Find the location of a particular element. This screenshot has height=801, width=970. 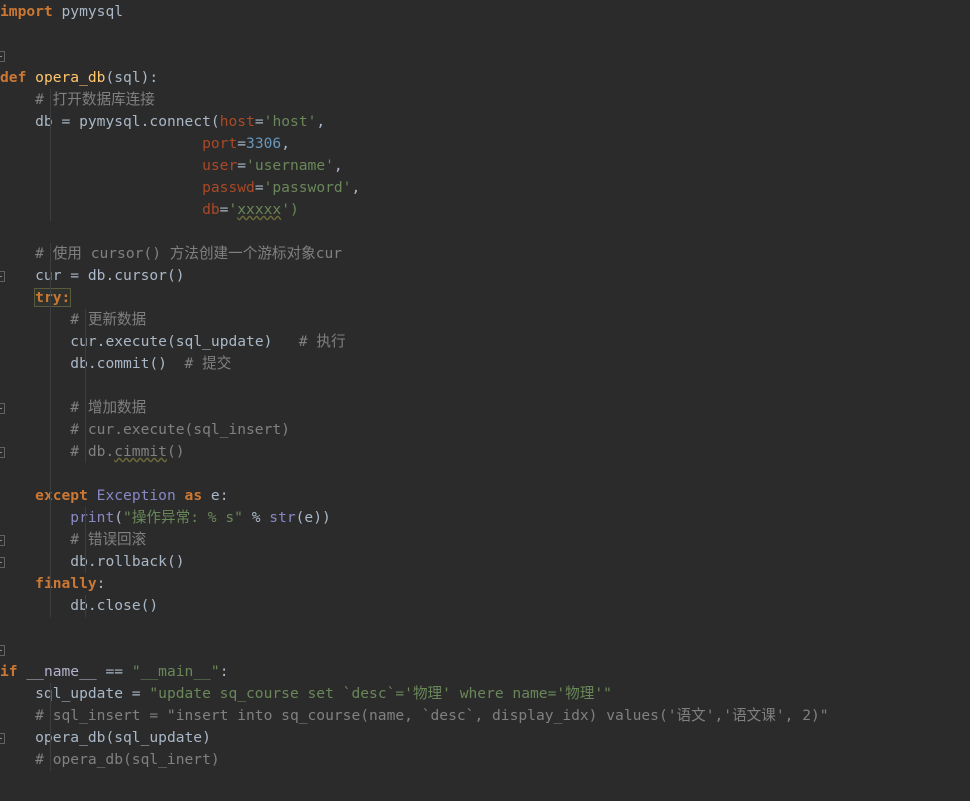

code-token: ): is located at coordinates (149, 77).